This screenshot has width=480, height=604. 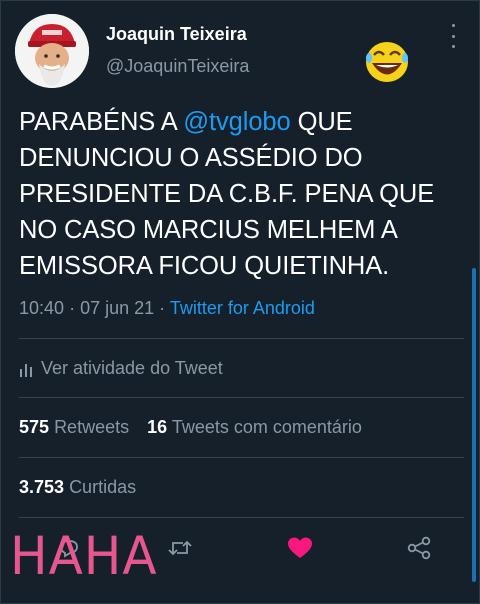 What do you see at coordinates (157, 427) in the screenshot?
I see `quotes-count: 16` at bounding box center [157, 427].